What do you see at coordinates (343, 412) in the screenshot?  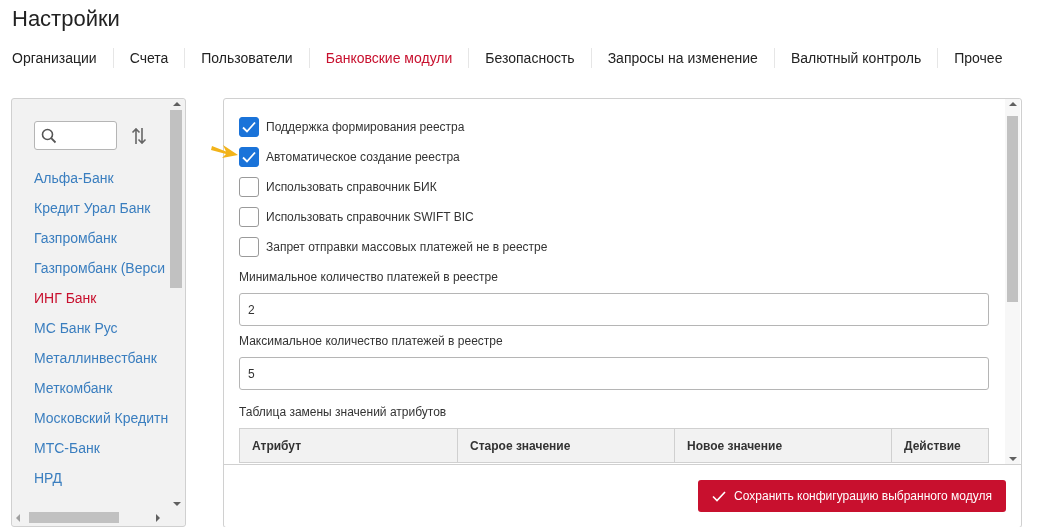 I see `table-caption: Таблица замены значений атрибутов` at bounding box center [343, 412].